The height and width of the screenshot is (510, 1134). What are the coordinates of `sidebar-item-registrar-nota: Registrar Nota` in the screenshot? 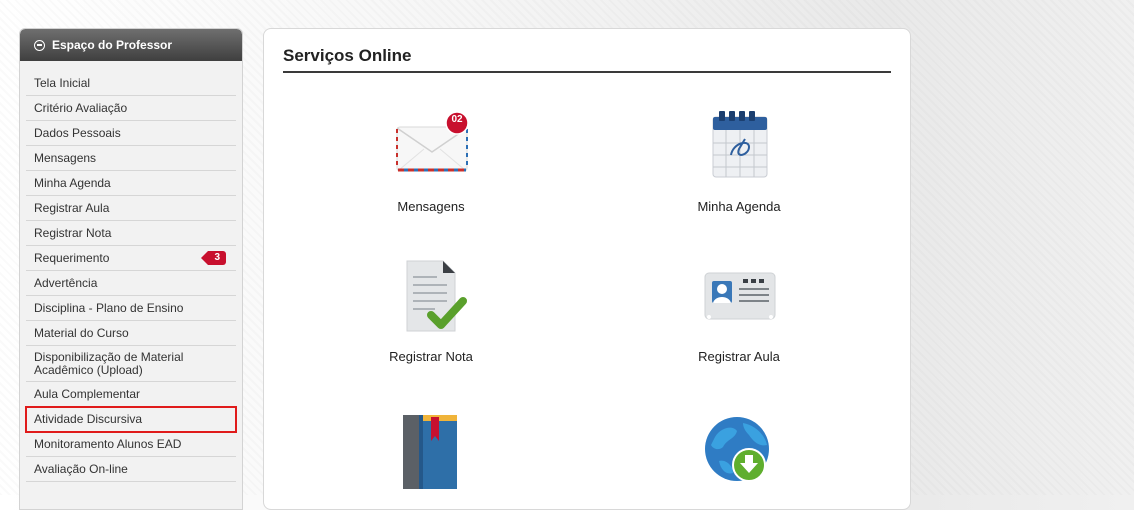 It's located at (131, 233).